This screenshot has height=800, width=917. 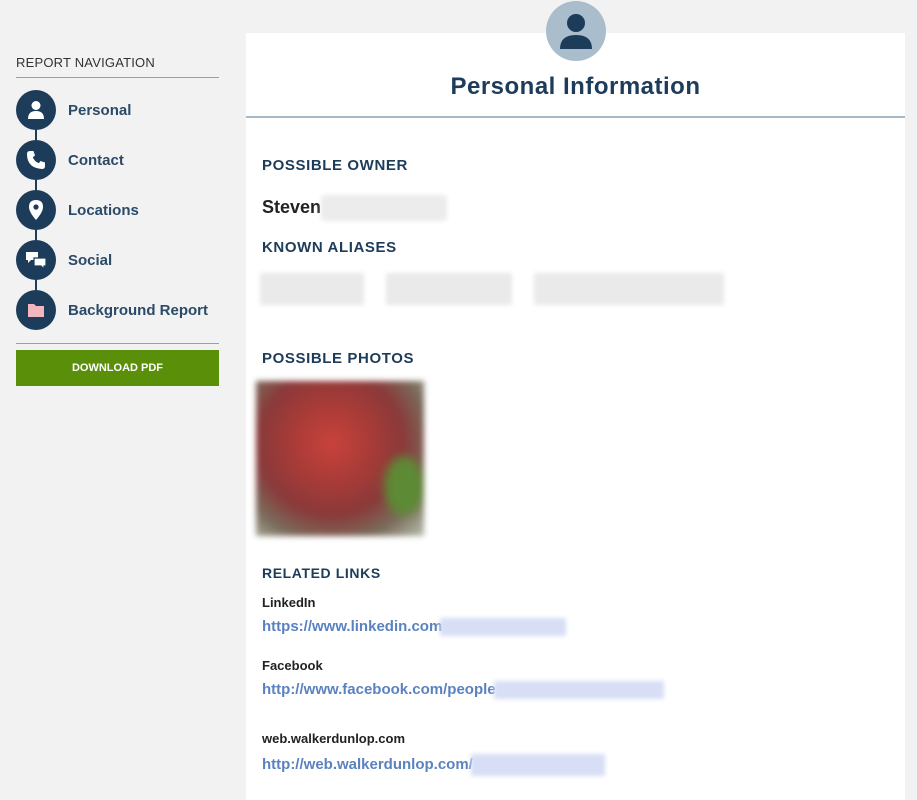 What do you see at coordinates (340, 458) in the screenshot?
I see `possible-photo` at bounding box center [340, 458].